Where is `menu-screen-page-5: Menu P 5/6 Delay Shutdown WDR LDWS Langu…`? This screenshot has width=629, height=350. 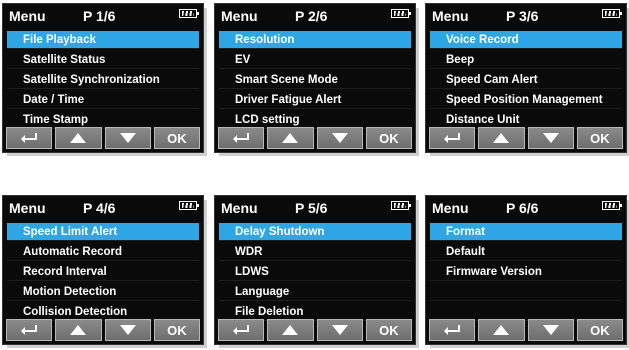
menu-screen-page-5: Menu P 5/6 Delay Shutdown WDR LDWS Langu… is located at coordinates (316, 271).